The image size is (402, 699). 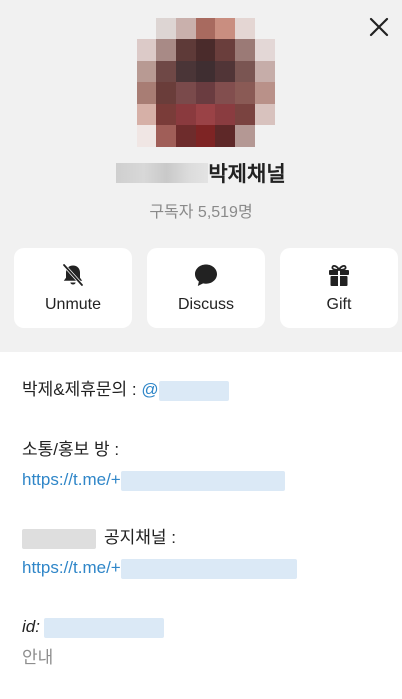 What do you see at coordinates (99, 538) in the screenshot?
I see `notice-line: 공지채널 :` at bounding box center [99, 538].